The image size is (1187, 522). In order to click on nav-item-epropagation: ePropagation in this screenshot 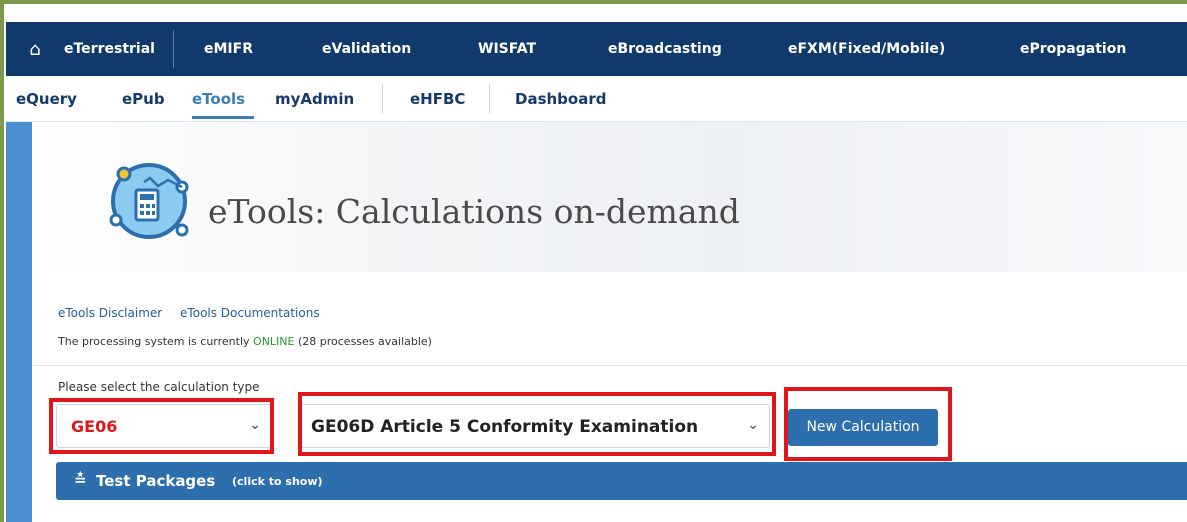, I will do `click(1073, 49)`.